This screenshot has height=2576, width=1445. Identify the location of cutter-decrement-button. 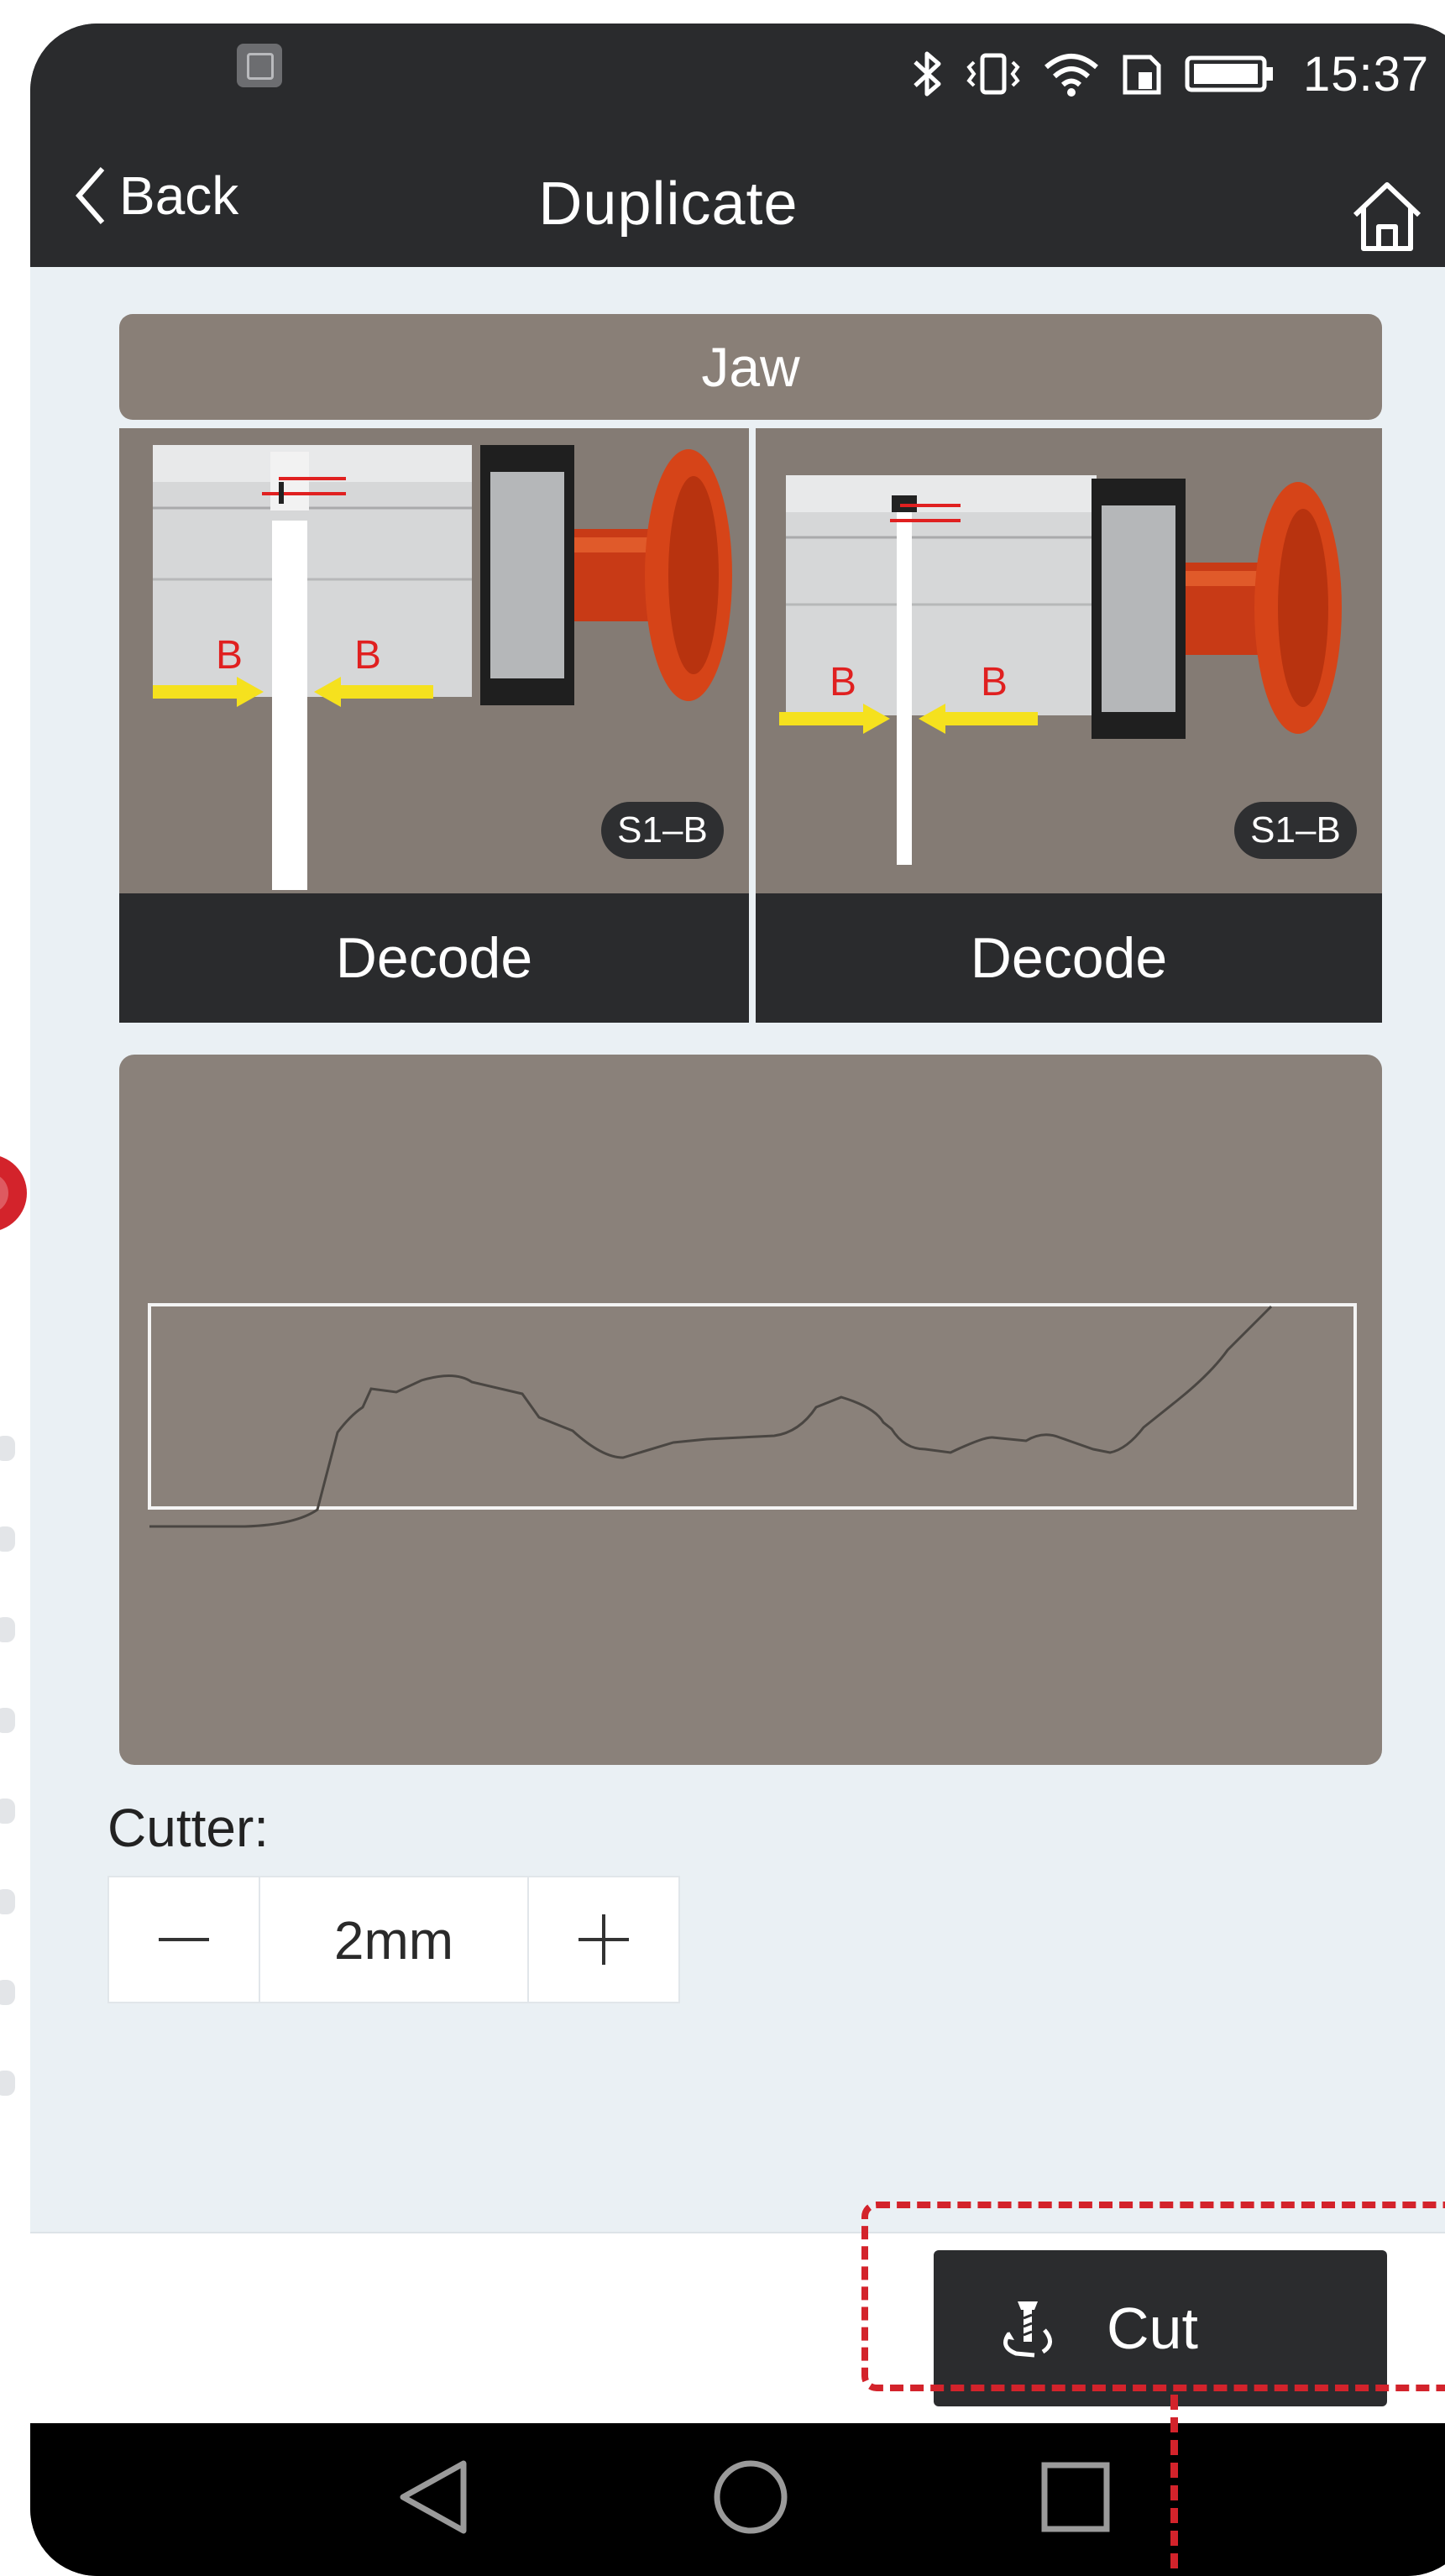
(183, 1940).